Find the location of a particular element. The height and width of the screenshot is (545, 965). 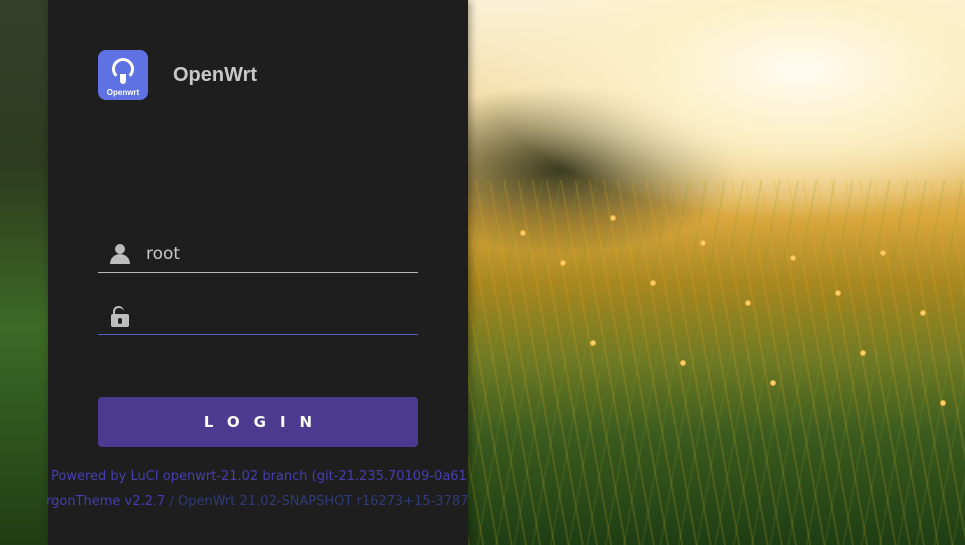

brand-header: Openwrt OpenWrt is located at coordinates (177, 75).